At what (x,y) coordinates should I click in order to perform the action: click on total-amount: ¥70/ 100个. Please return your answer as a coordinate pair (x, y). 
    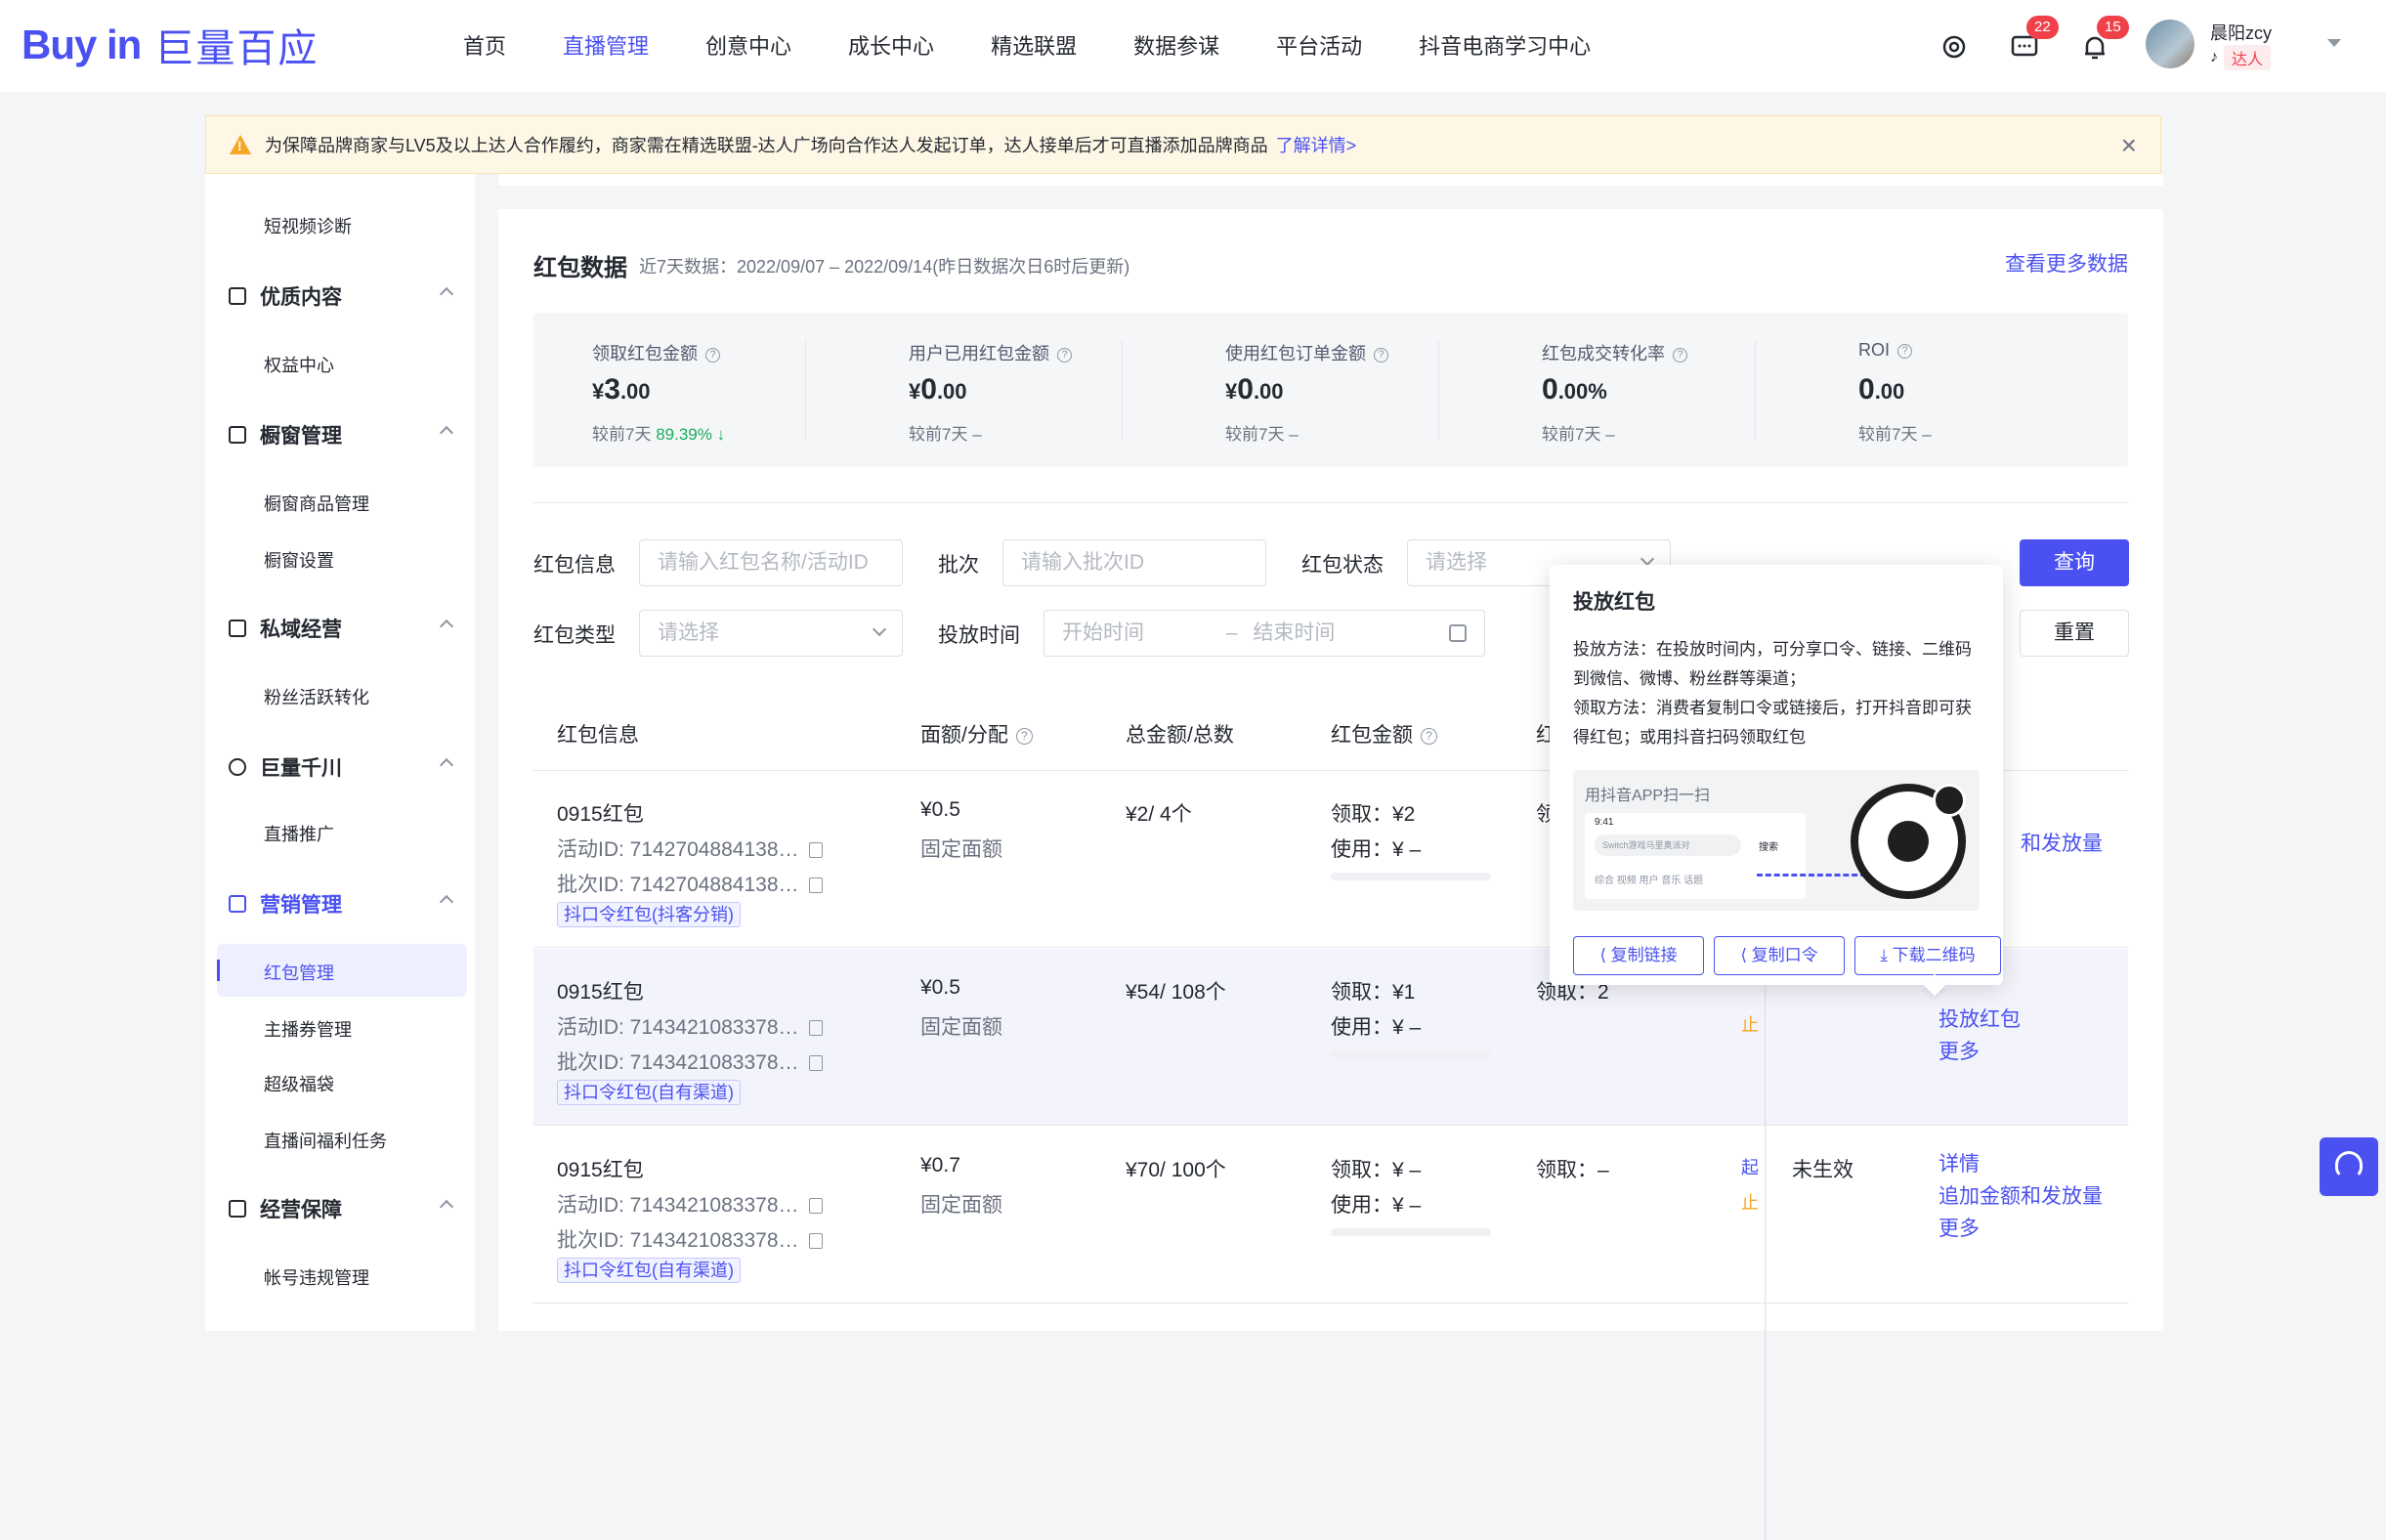
    Looking at the image, I should click on (1176, 1170).